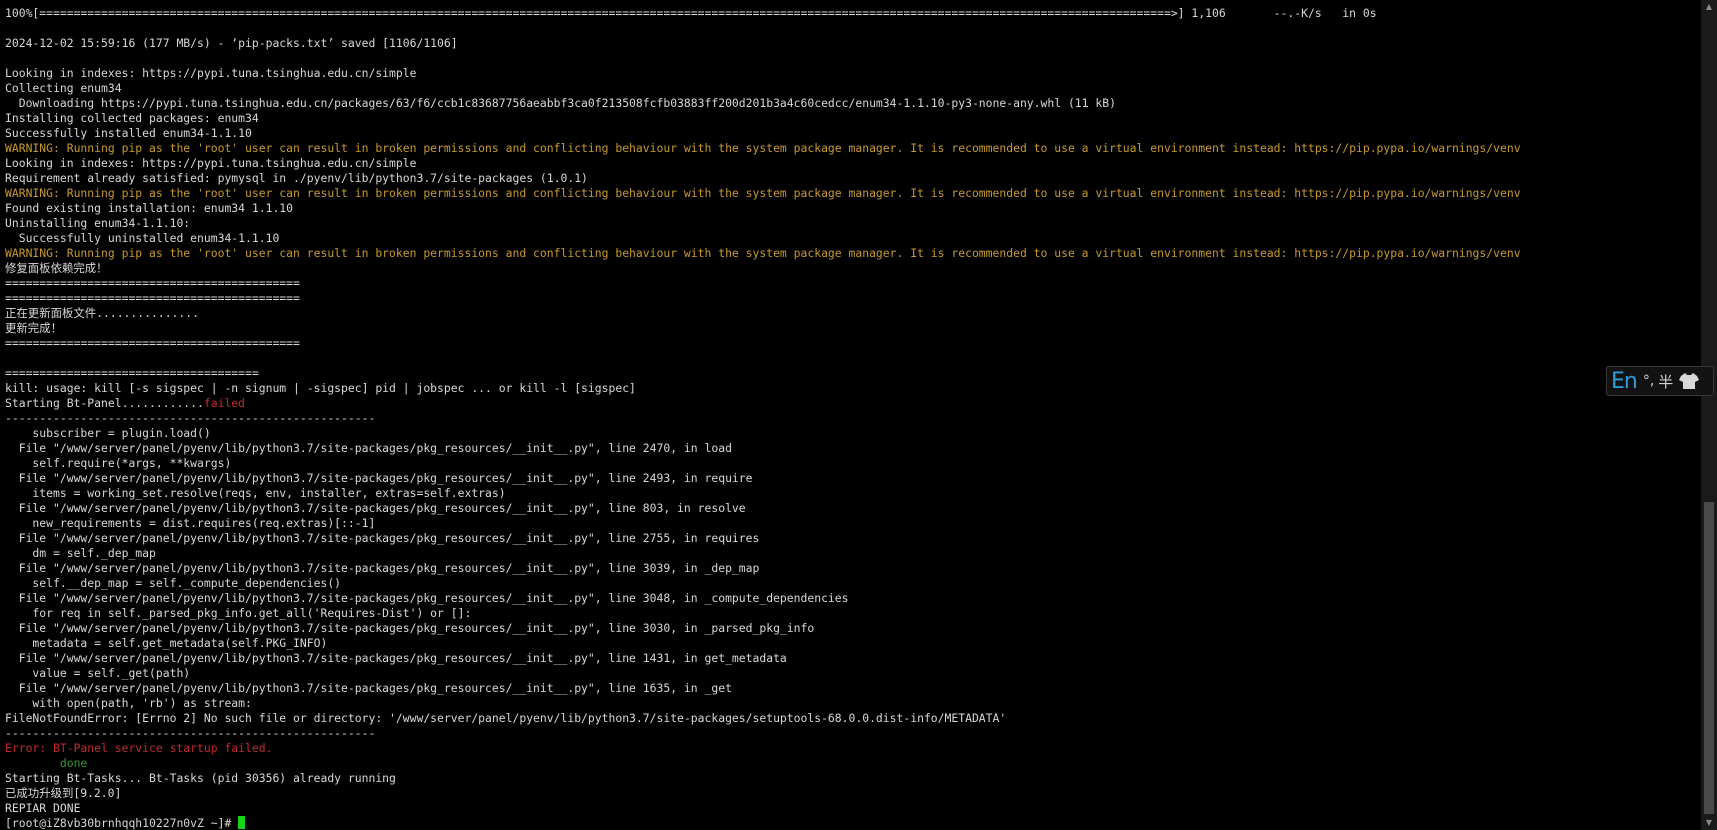 This screenshot has height=830, width=1717. Describe the element at coordinates (122, 823) in the screenshot. I see `terminal-line-text: [root@iZ8vb30brnhqqh10227n0vZ ~]#` at that location.